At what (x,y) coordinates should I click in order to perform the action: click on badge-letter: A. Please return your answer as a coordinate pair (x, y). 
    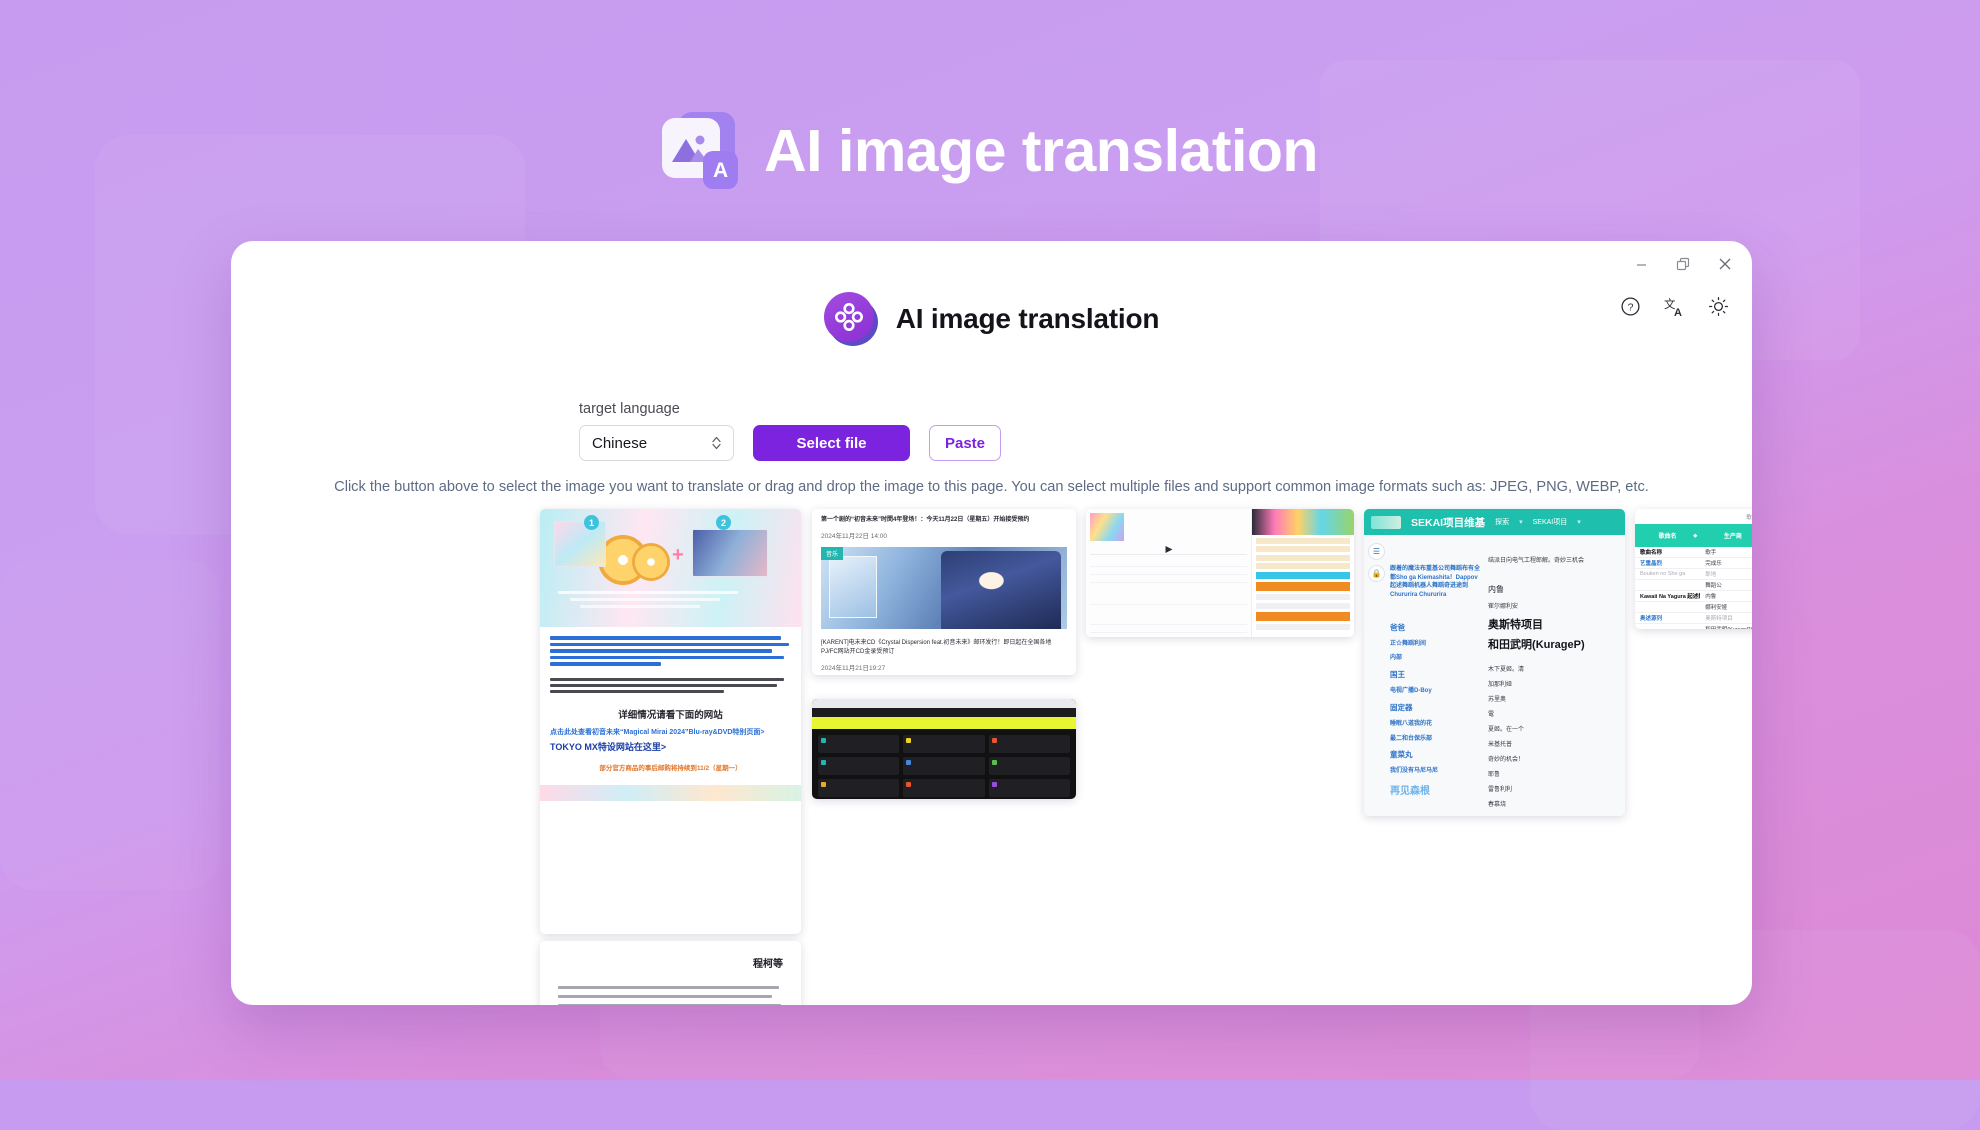
    Looking at the image, I should click on (721, 170).